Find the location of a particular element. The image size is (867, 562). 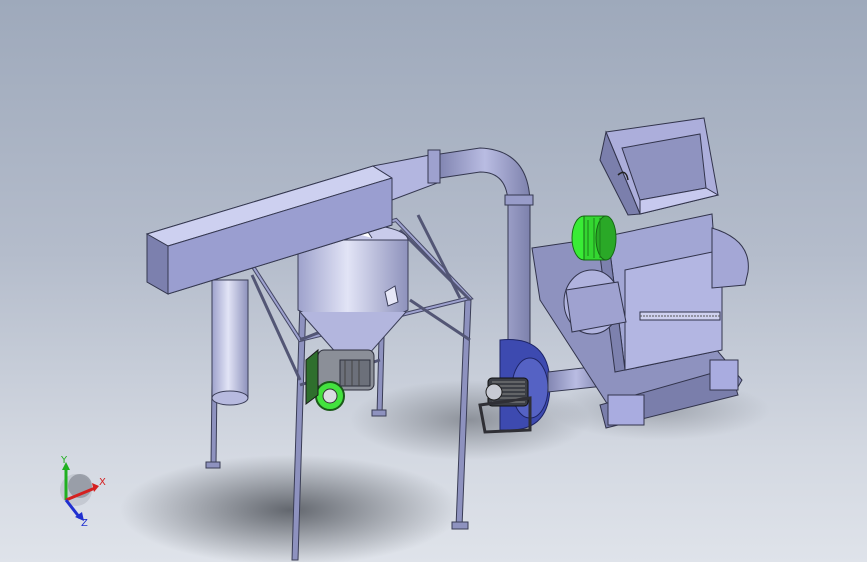

axis-y-label: Y is located at coordinates (64, 460).